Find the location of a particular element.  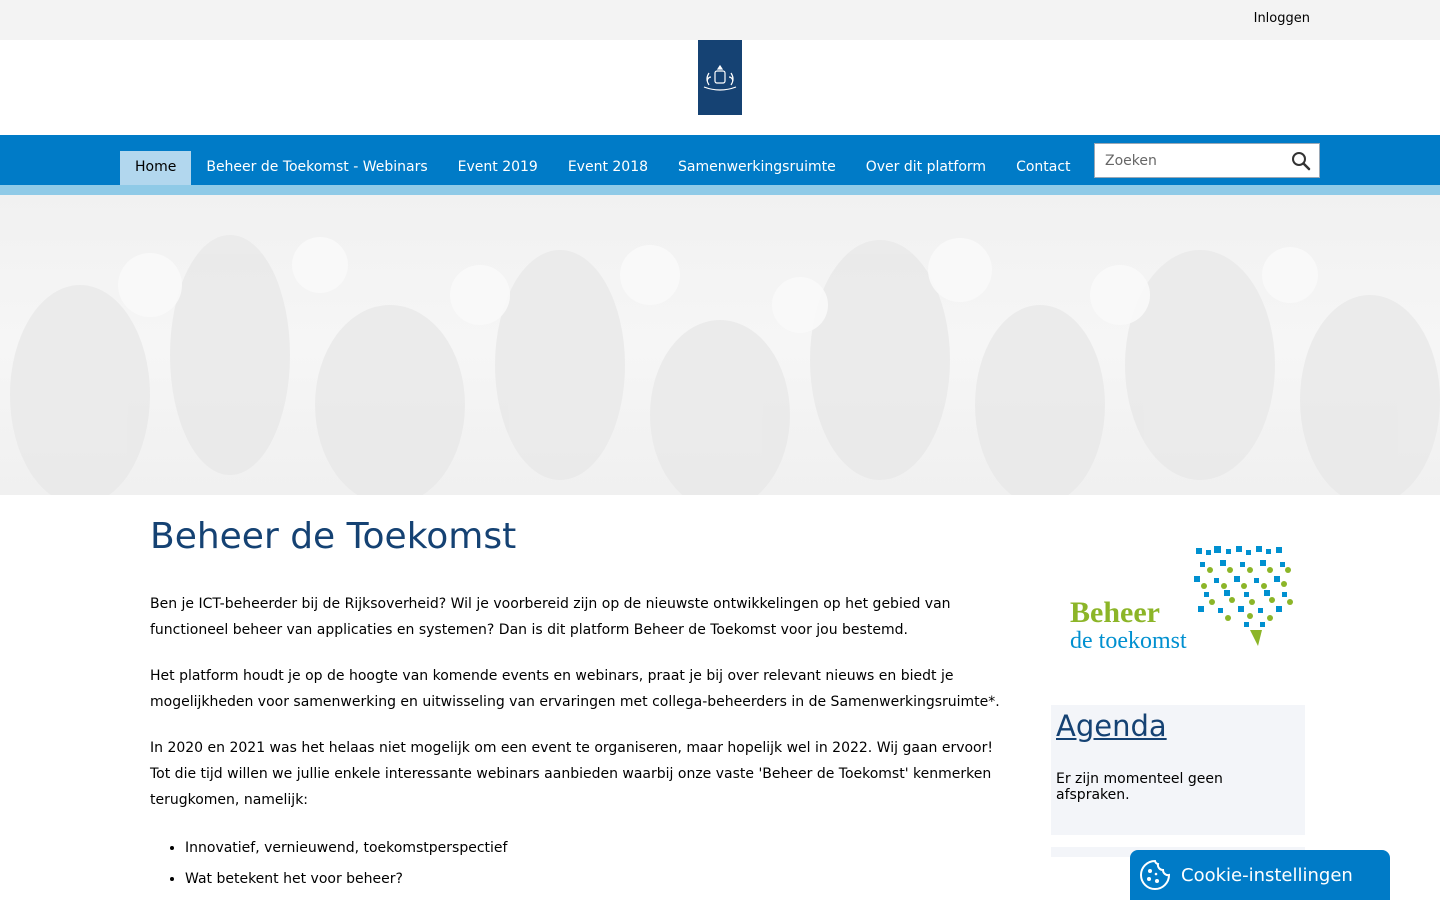

nav-item-event-2018: Event 2018 is located at coordinates (608, 168).